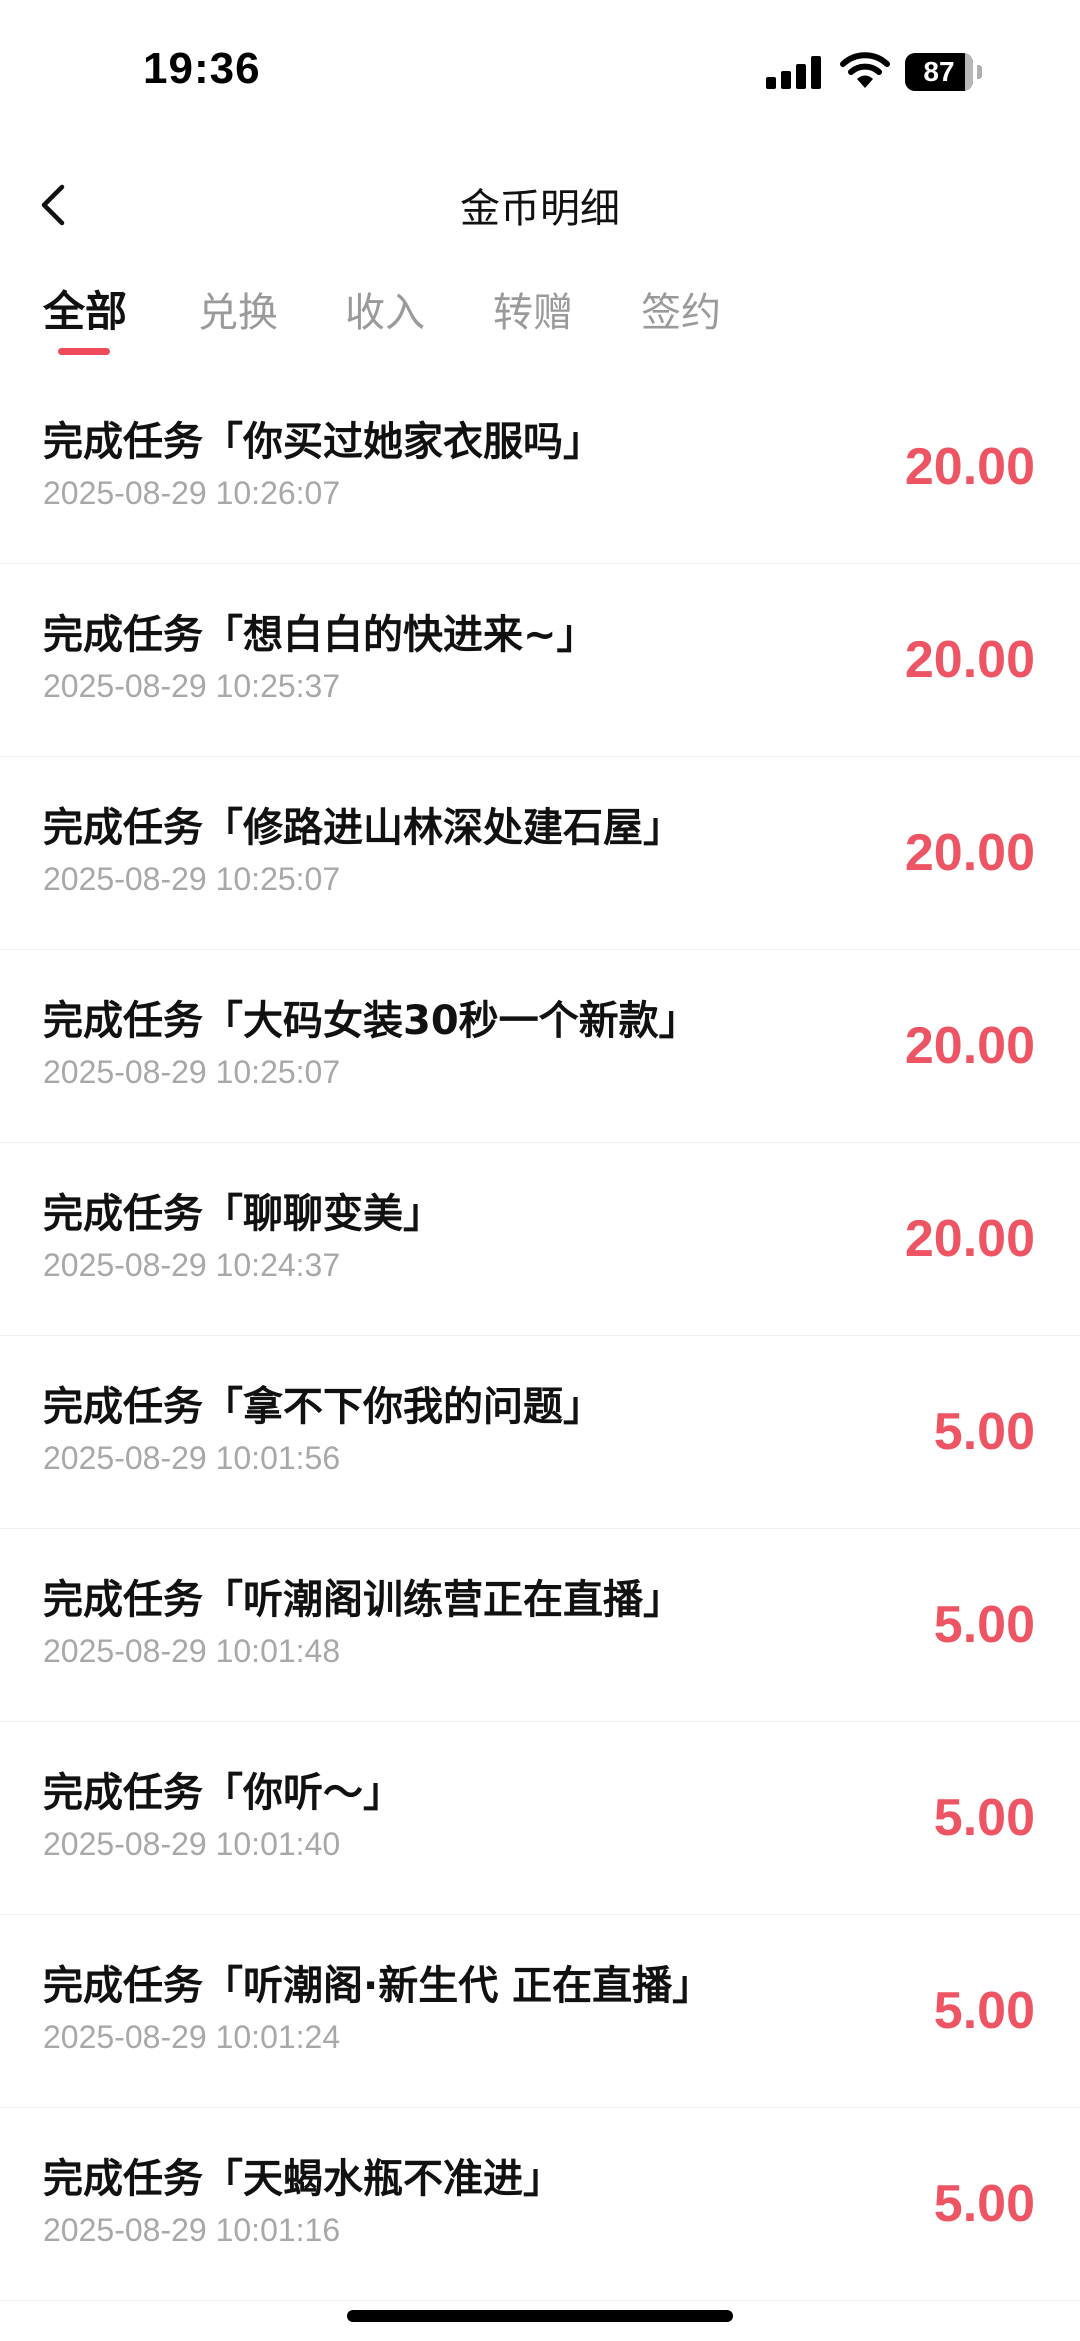  What do you see at coordinates (192, 686) in the screenshot?
I see `record-time: 2025-08-29 10:25:37` at bounding box center [192, 686].